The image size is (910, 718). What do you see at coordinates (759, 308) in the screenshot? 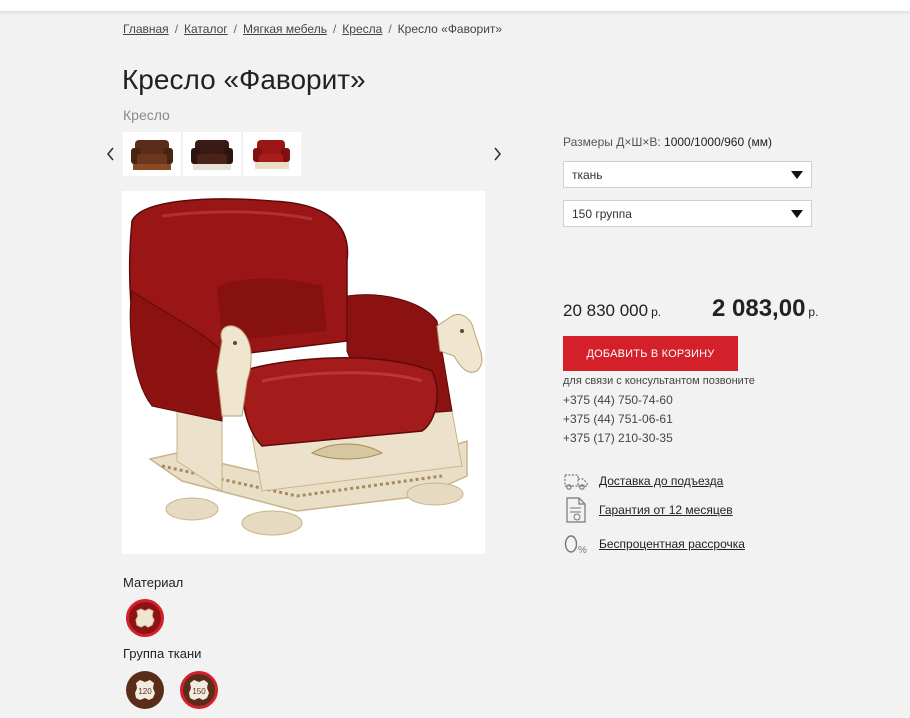
I see `price-new-value: 2 083,00` at bounding box center [759, 308].